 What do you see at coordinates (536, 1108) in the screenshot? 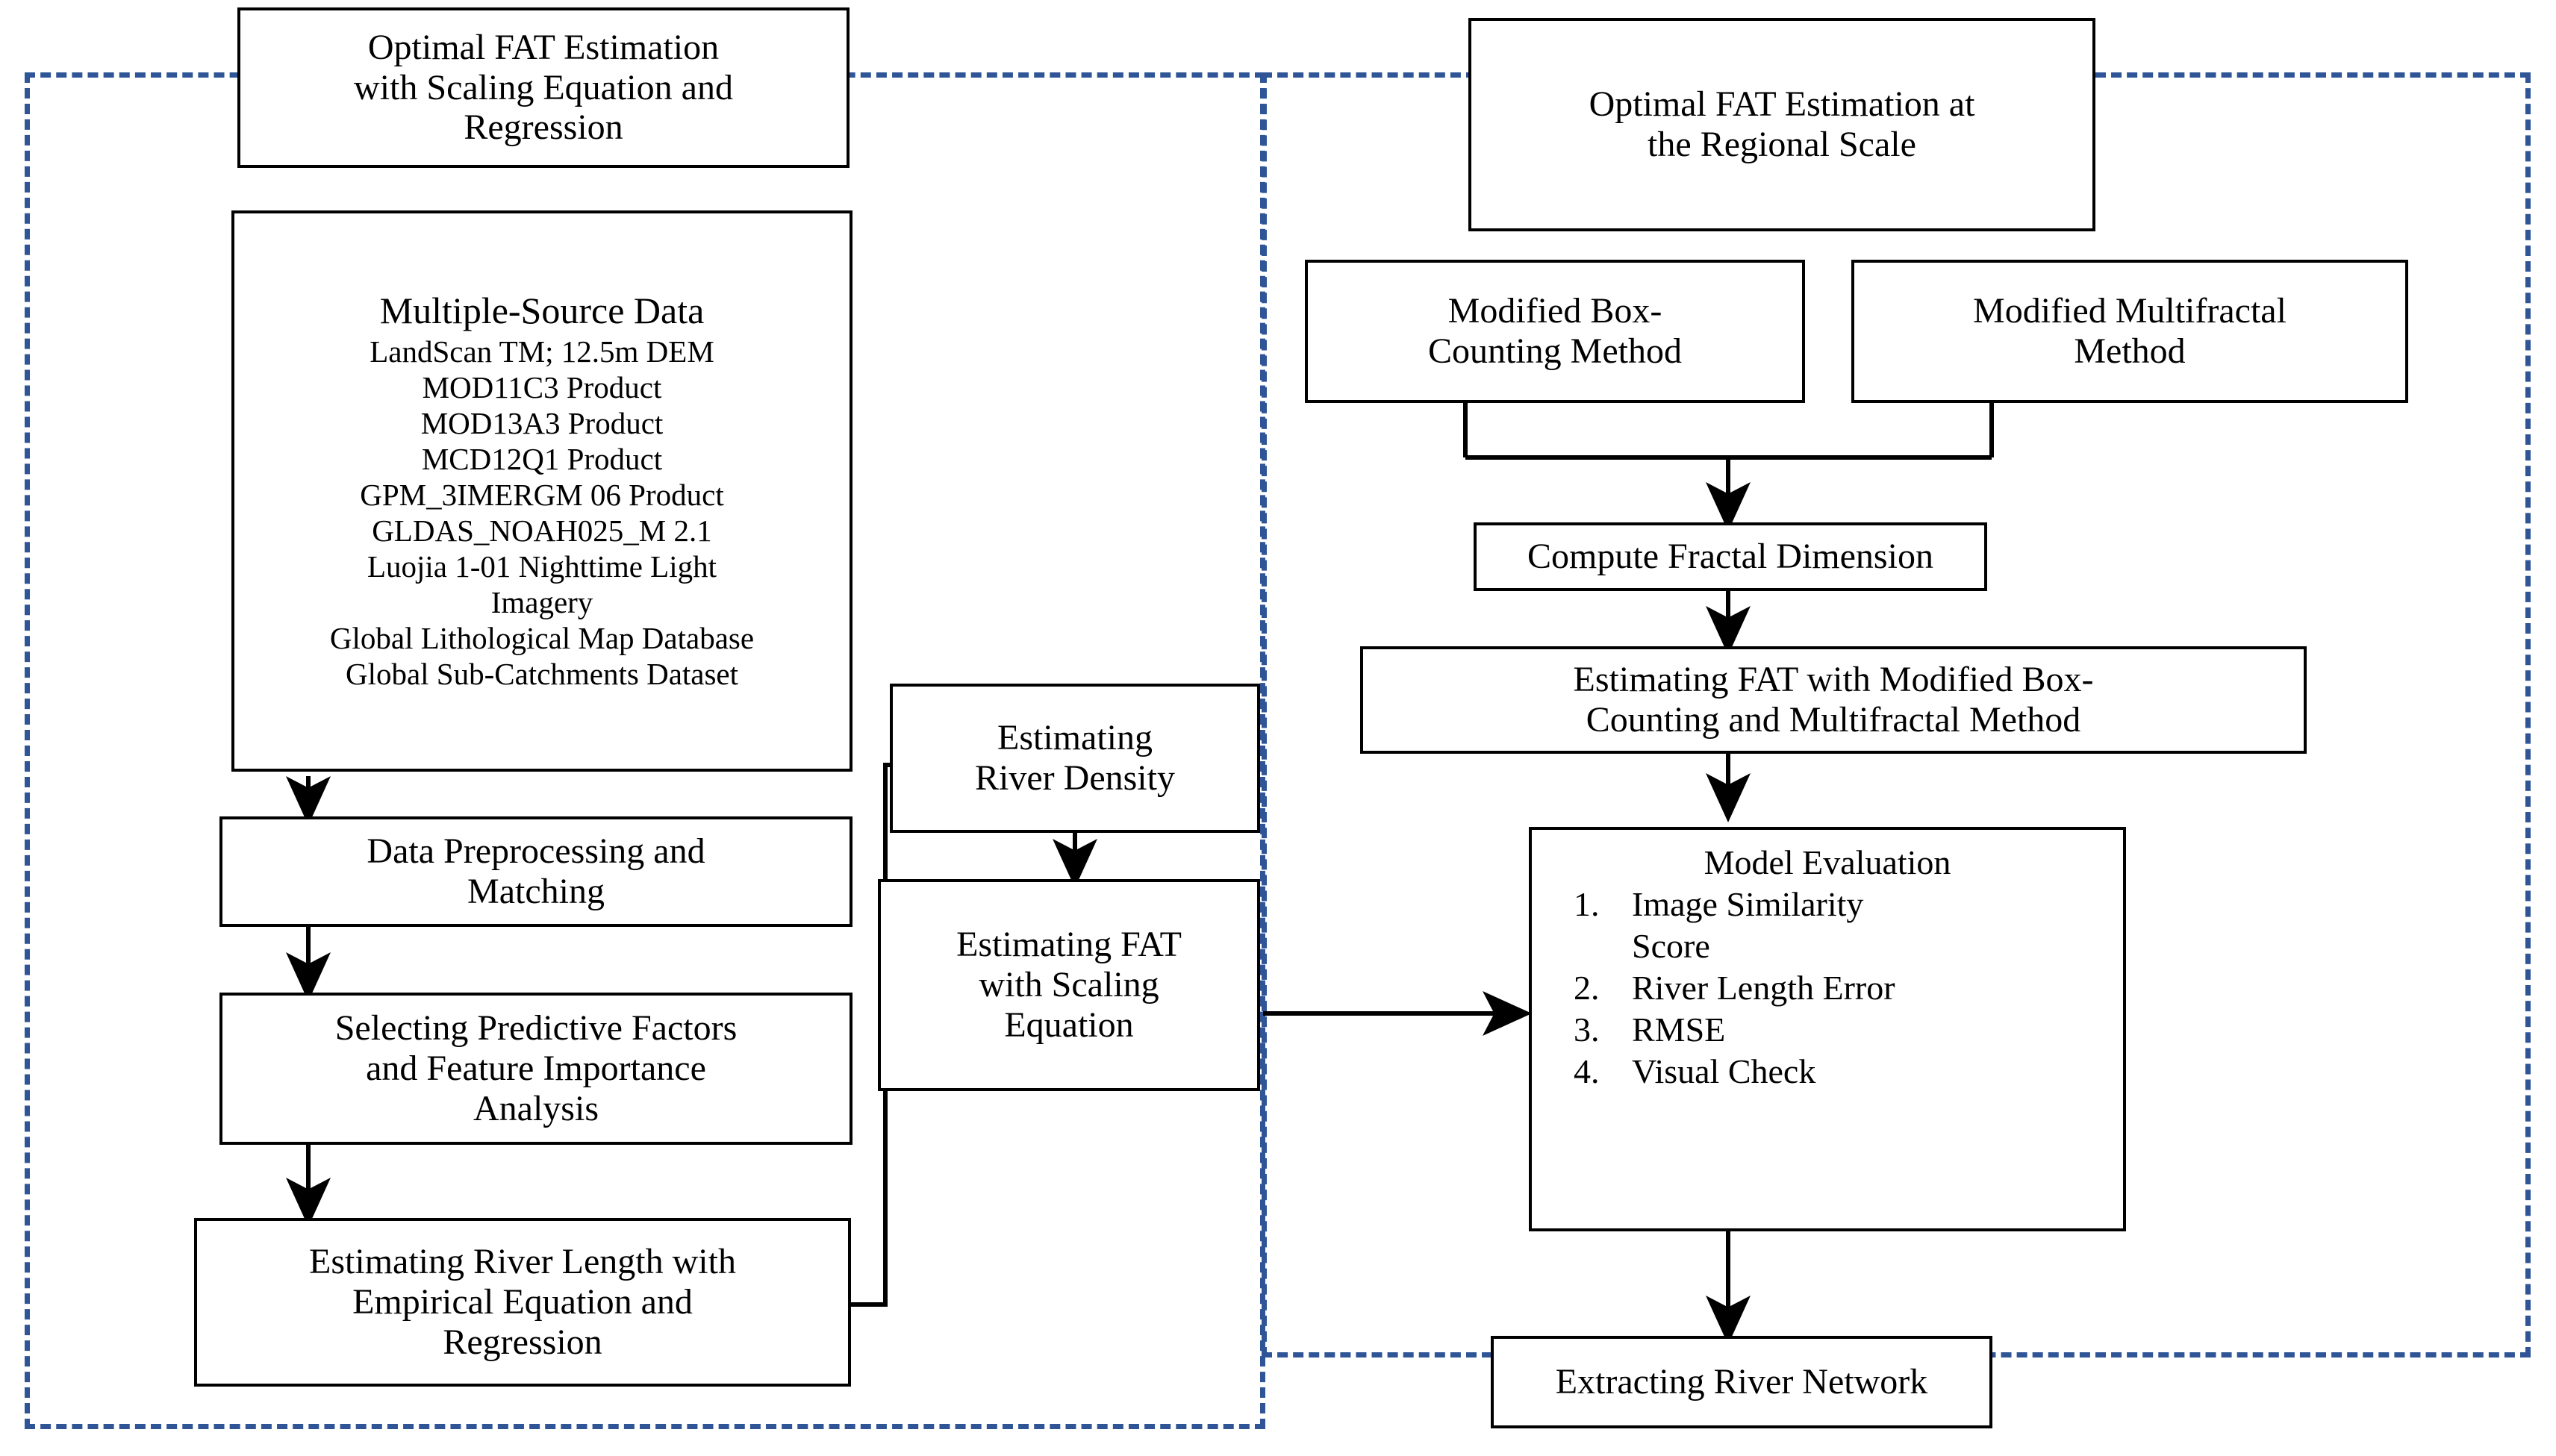
I see `selecting-line-3: Analysis` at bounding box center [536, 1108].